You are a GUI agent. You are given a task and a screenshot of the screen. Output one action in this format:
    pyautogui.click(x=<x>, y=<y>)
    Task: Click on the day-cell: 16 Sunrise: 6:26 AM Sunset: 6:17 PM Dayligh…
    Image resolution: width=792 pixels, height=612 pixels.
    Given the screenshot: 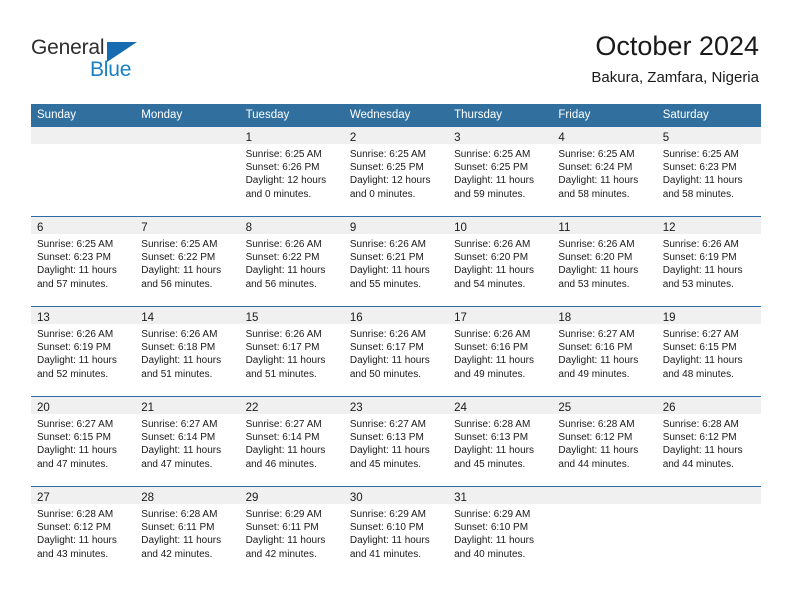 What is the action you would take?
    pyautogui.click(x=396, y=351)
    